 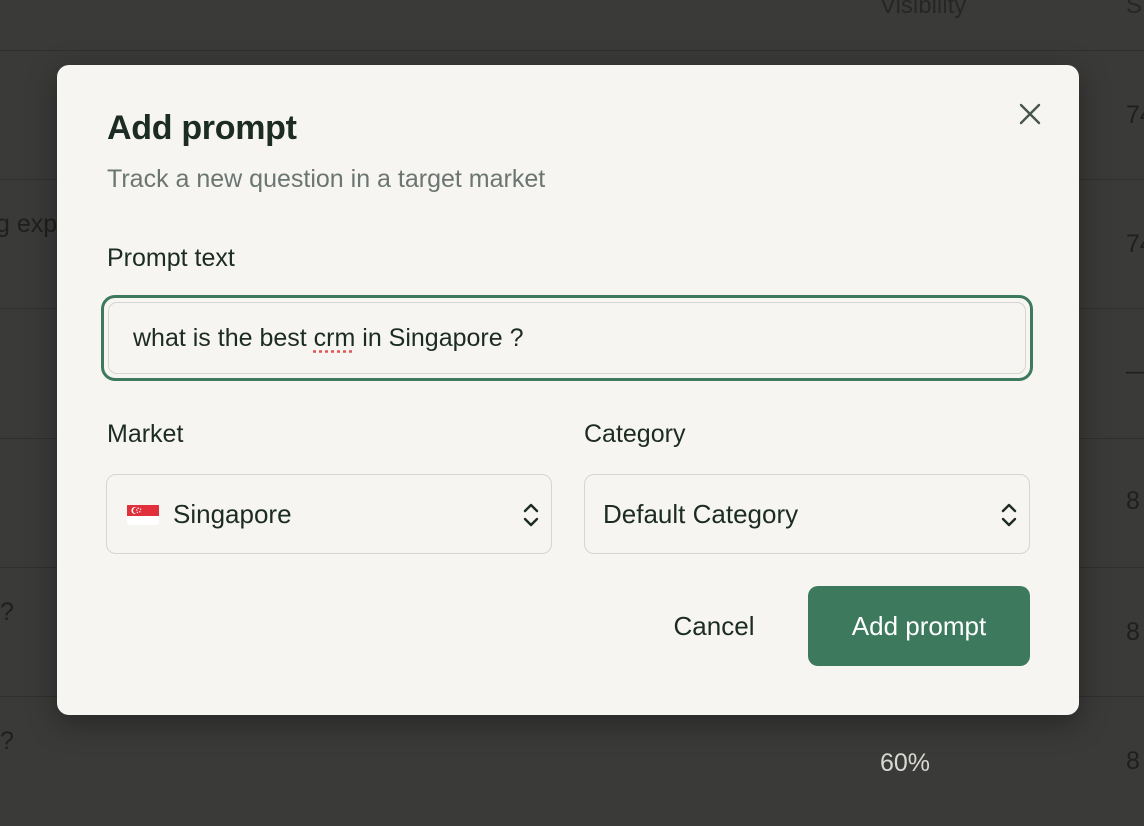 I want to click on dialog-title: Add prompt, so click(x=202, y=128).